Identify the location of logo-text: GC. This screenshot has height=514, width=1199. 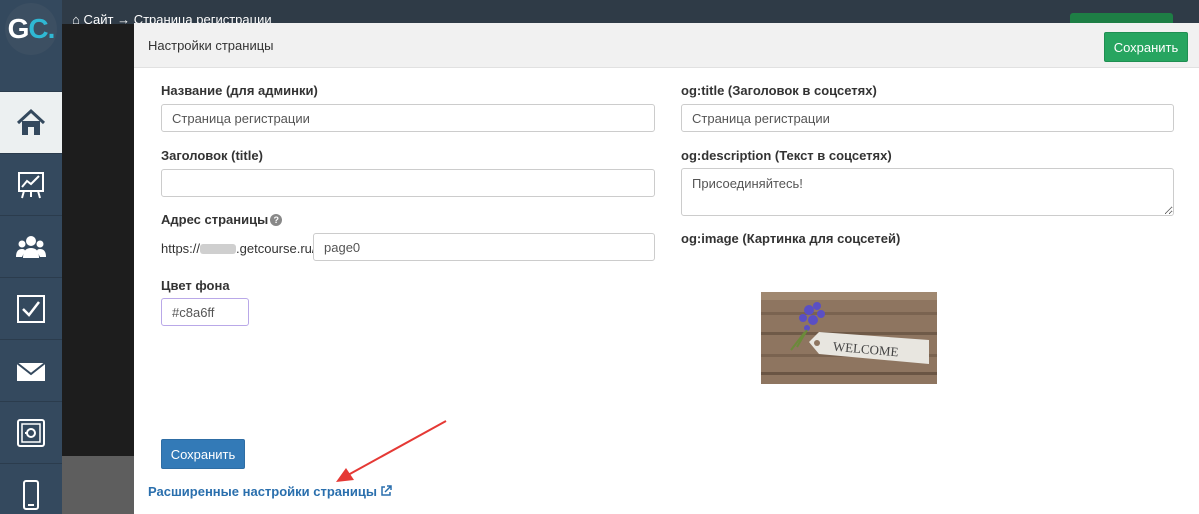
(28, 28).